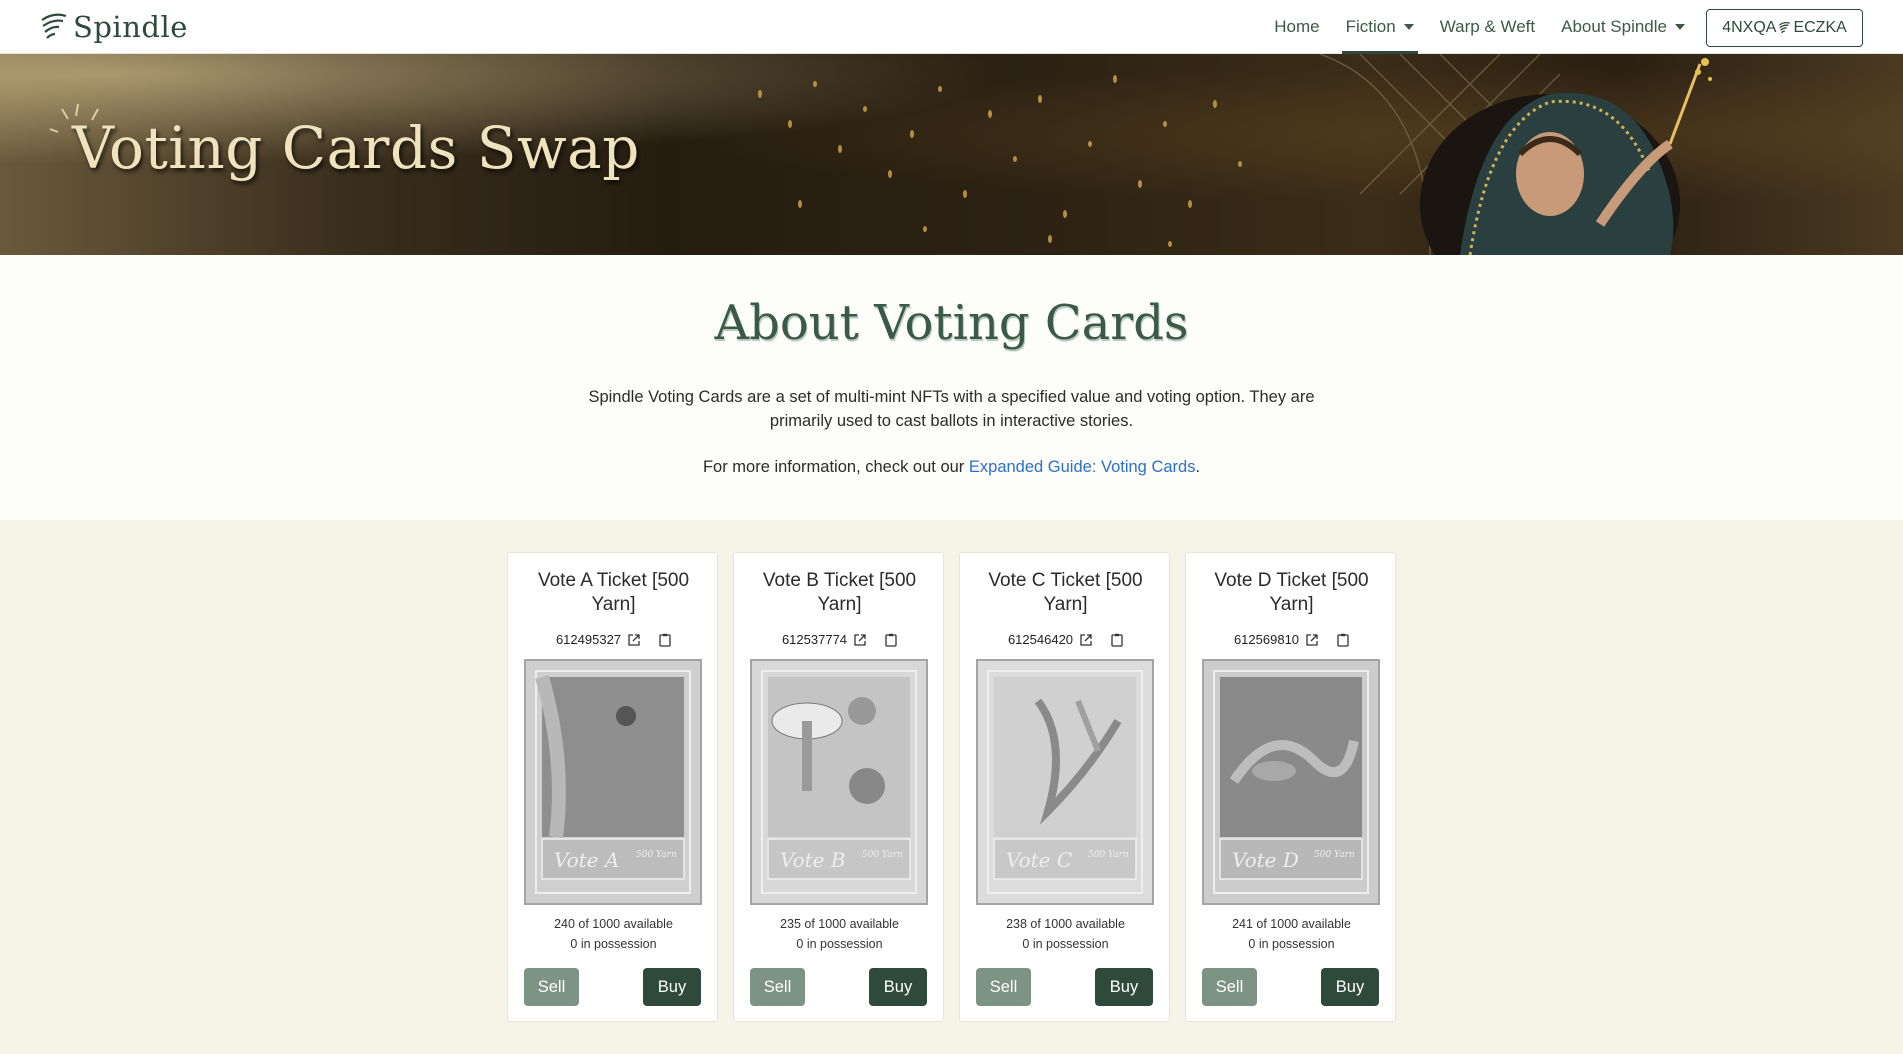 This screenshot has height=1054, width=1903. What do you see at coordinates (613, 924) in the screenshot?
I see `available-count: 240 of 1000 available` at bounding box center [613, 924].